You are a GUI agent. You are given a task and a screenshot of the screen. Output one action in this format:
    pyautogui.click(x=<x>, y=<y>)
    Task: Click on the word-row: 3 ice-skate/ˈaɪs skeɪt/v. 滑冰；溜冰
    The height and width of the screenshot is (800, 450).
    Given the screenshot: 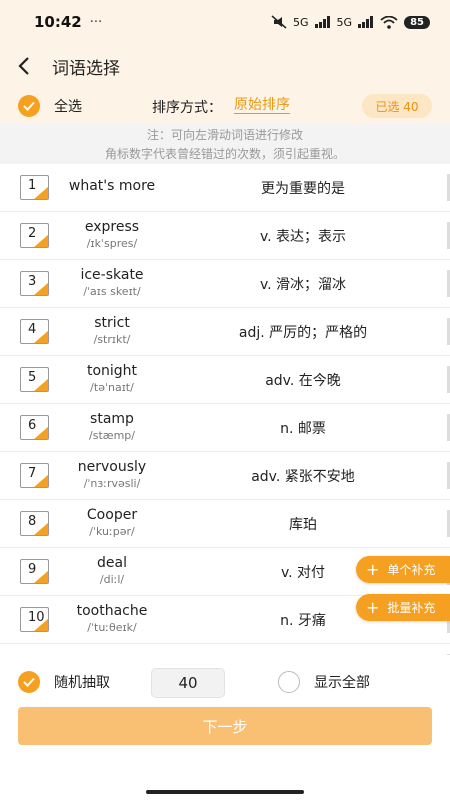 What is the action you would take?
    pyautogui.click(x=225, y=284)
    